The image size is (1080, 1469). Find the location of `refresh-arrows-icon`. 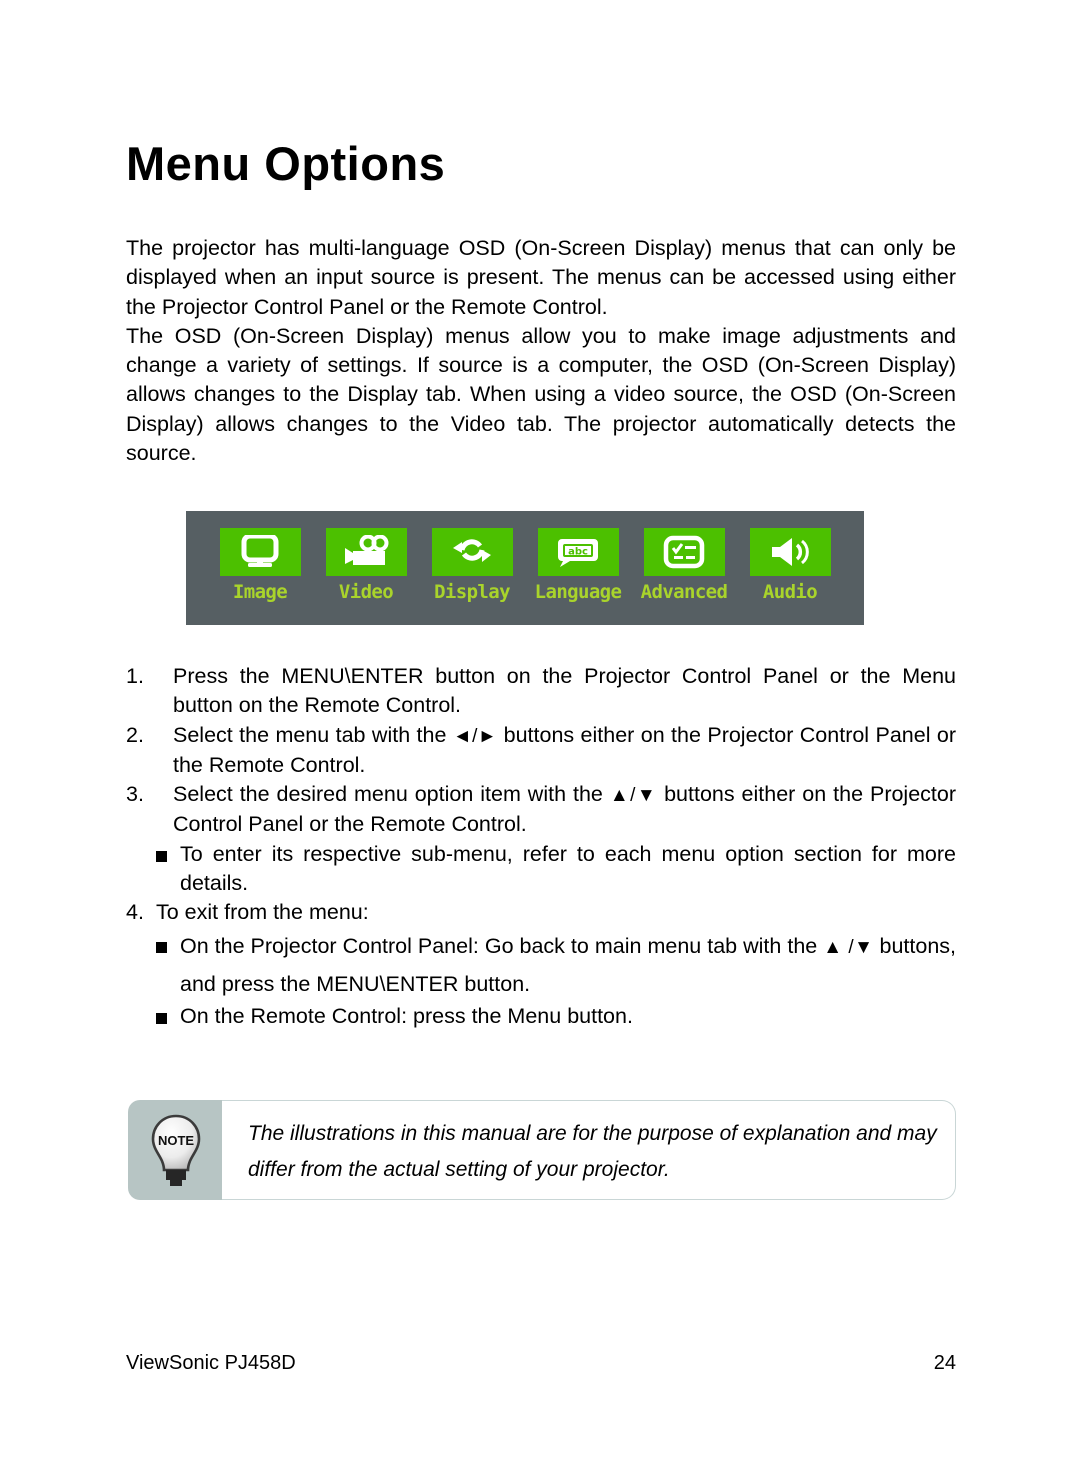

refresh-arrows-icon is located at coordinates (472, 552).